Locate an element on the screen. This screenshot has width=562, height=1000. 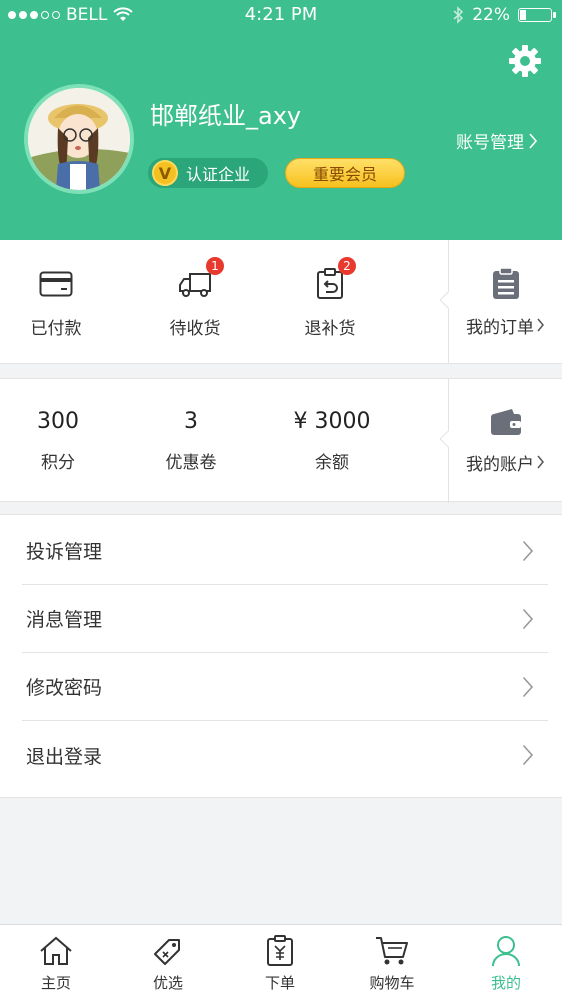
gear-icon is located at coordinates (525, 61).